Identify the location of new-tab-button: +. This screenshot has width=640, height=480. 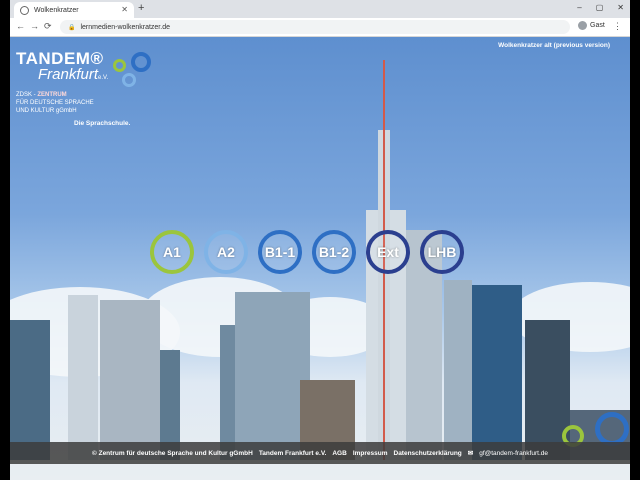
(141, 8).